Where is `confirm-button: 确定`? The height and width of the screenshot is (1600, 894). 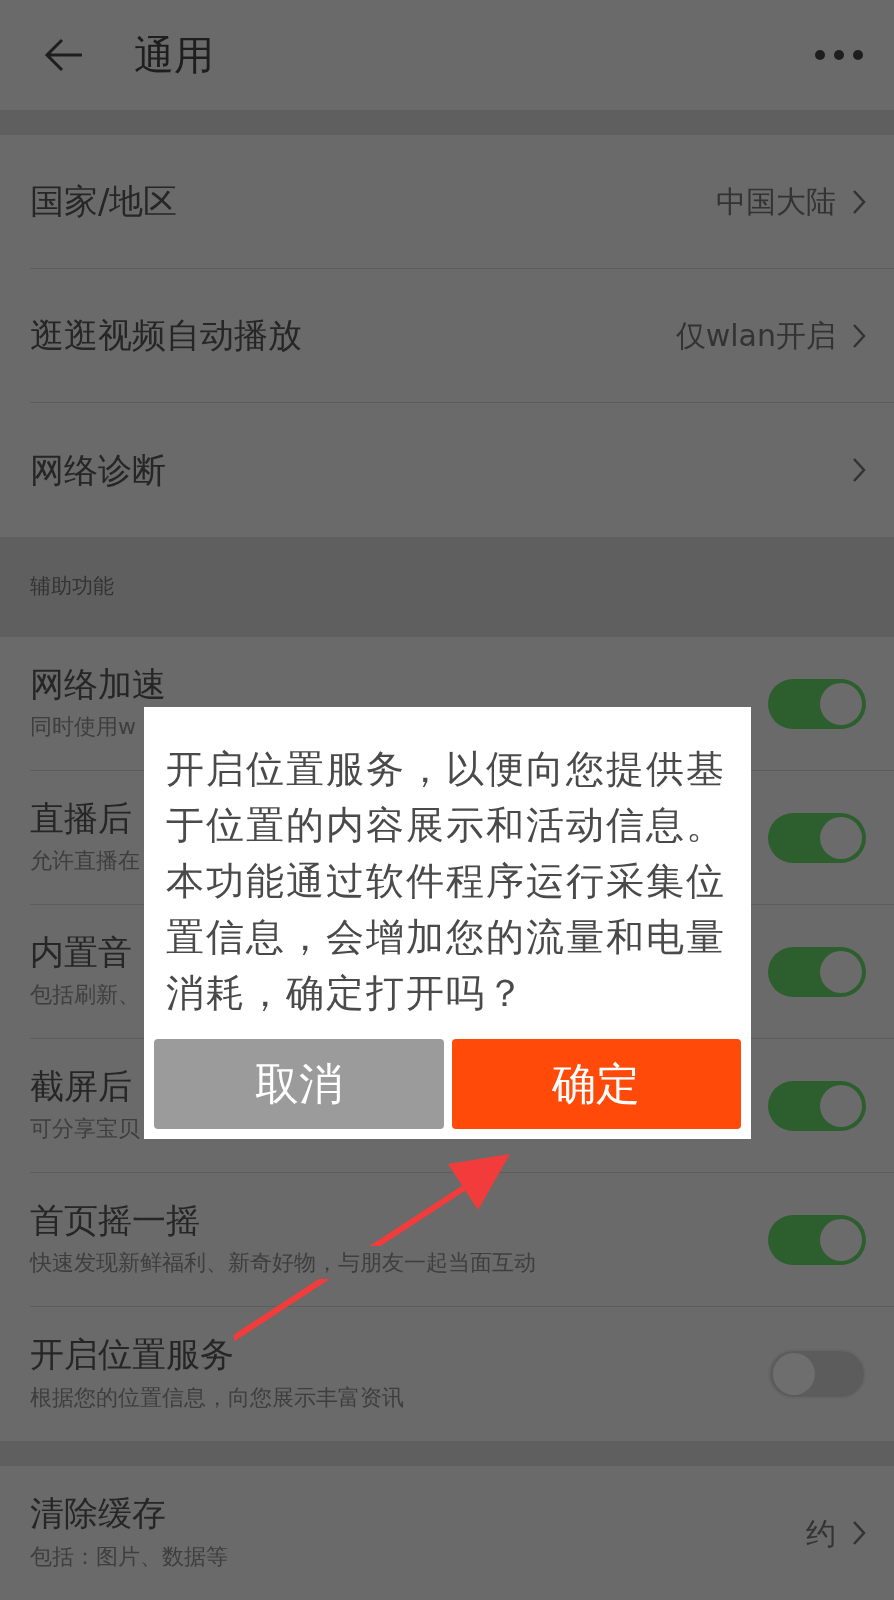
confirm-button: 确定 is located at coordinates (596, 1084).